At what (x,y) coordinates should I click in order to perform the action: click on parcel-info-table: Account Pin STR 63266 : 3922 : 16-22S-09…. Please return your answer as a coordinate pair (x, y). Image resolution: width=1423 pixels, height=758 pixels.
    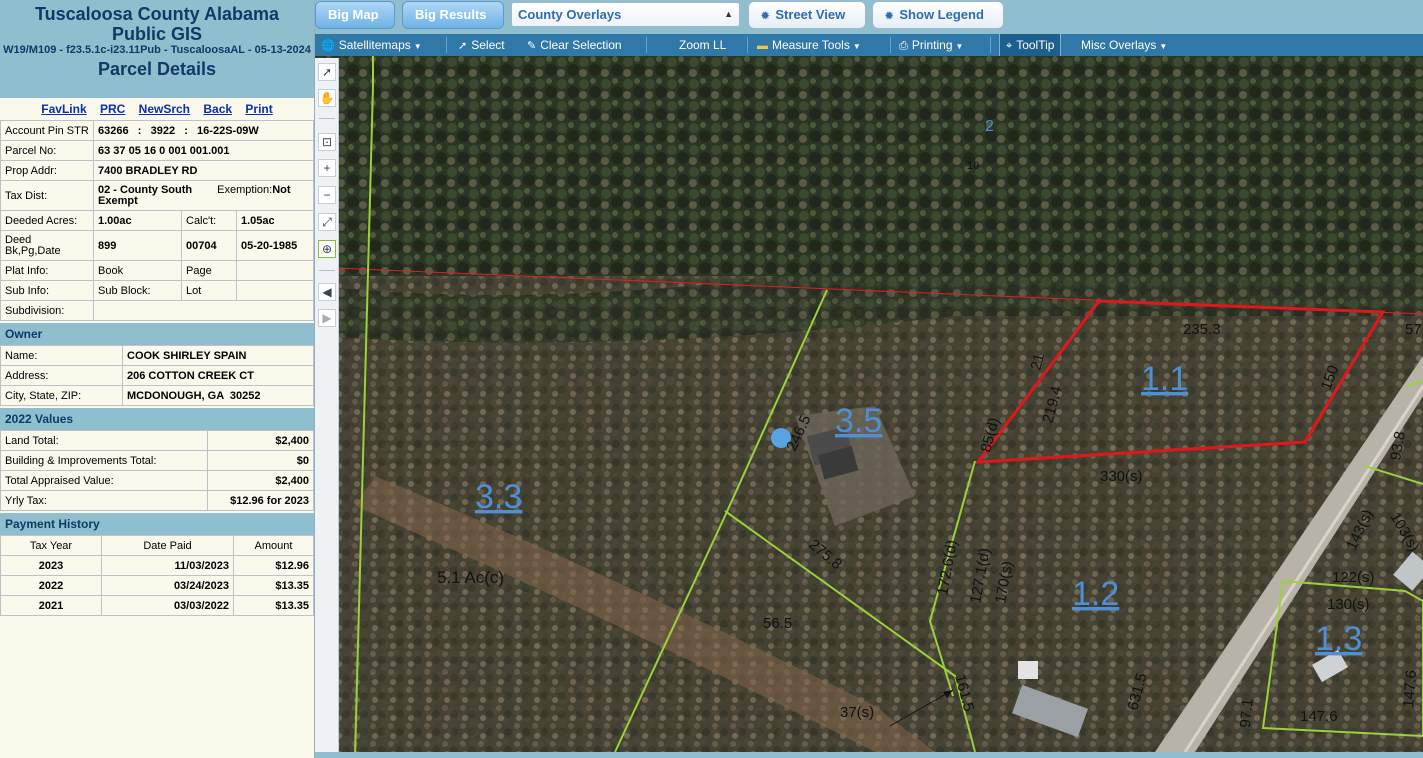
    Looking at the image, I should click on (157, 220).